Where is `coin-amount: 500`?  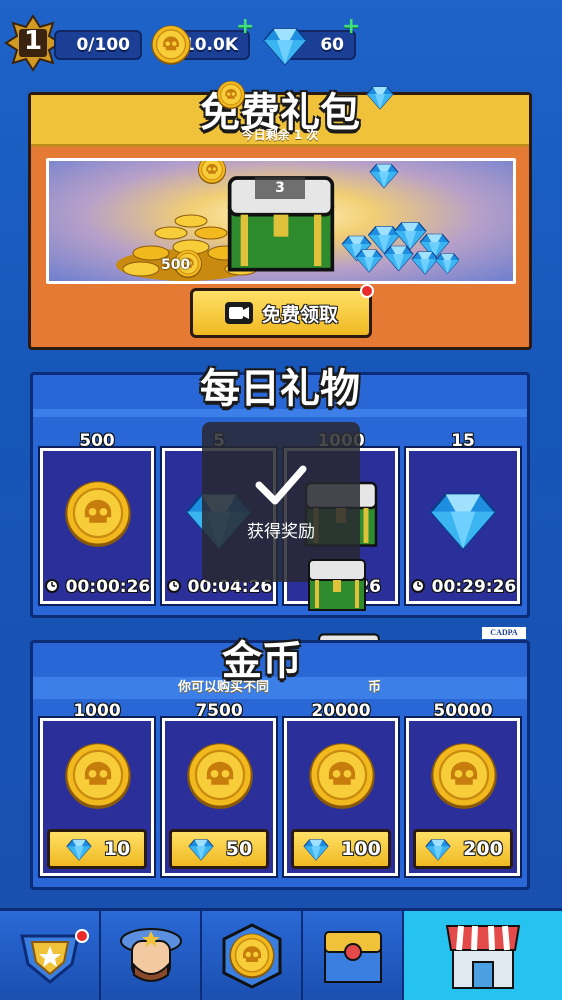 coin-amount: 500 is located at coordinates (176, 265).